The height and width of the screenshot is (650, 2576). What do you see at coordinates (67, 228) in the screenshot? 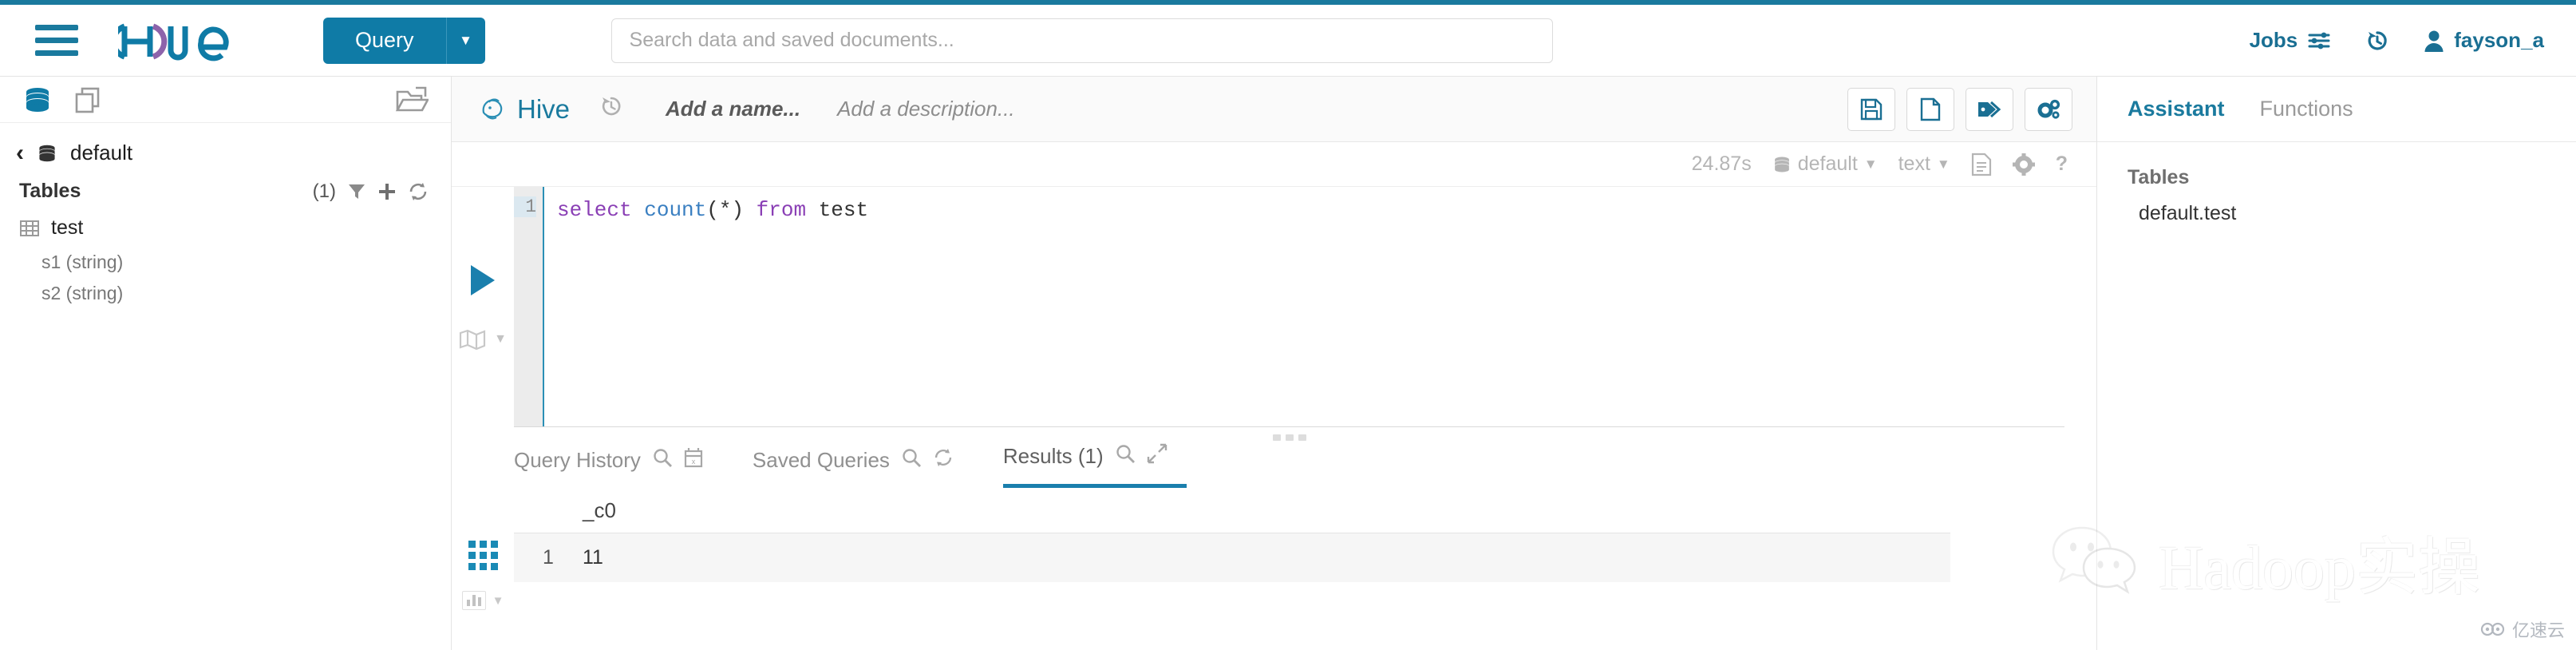
I see `table-name: test` at bounding box center [67, 228].